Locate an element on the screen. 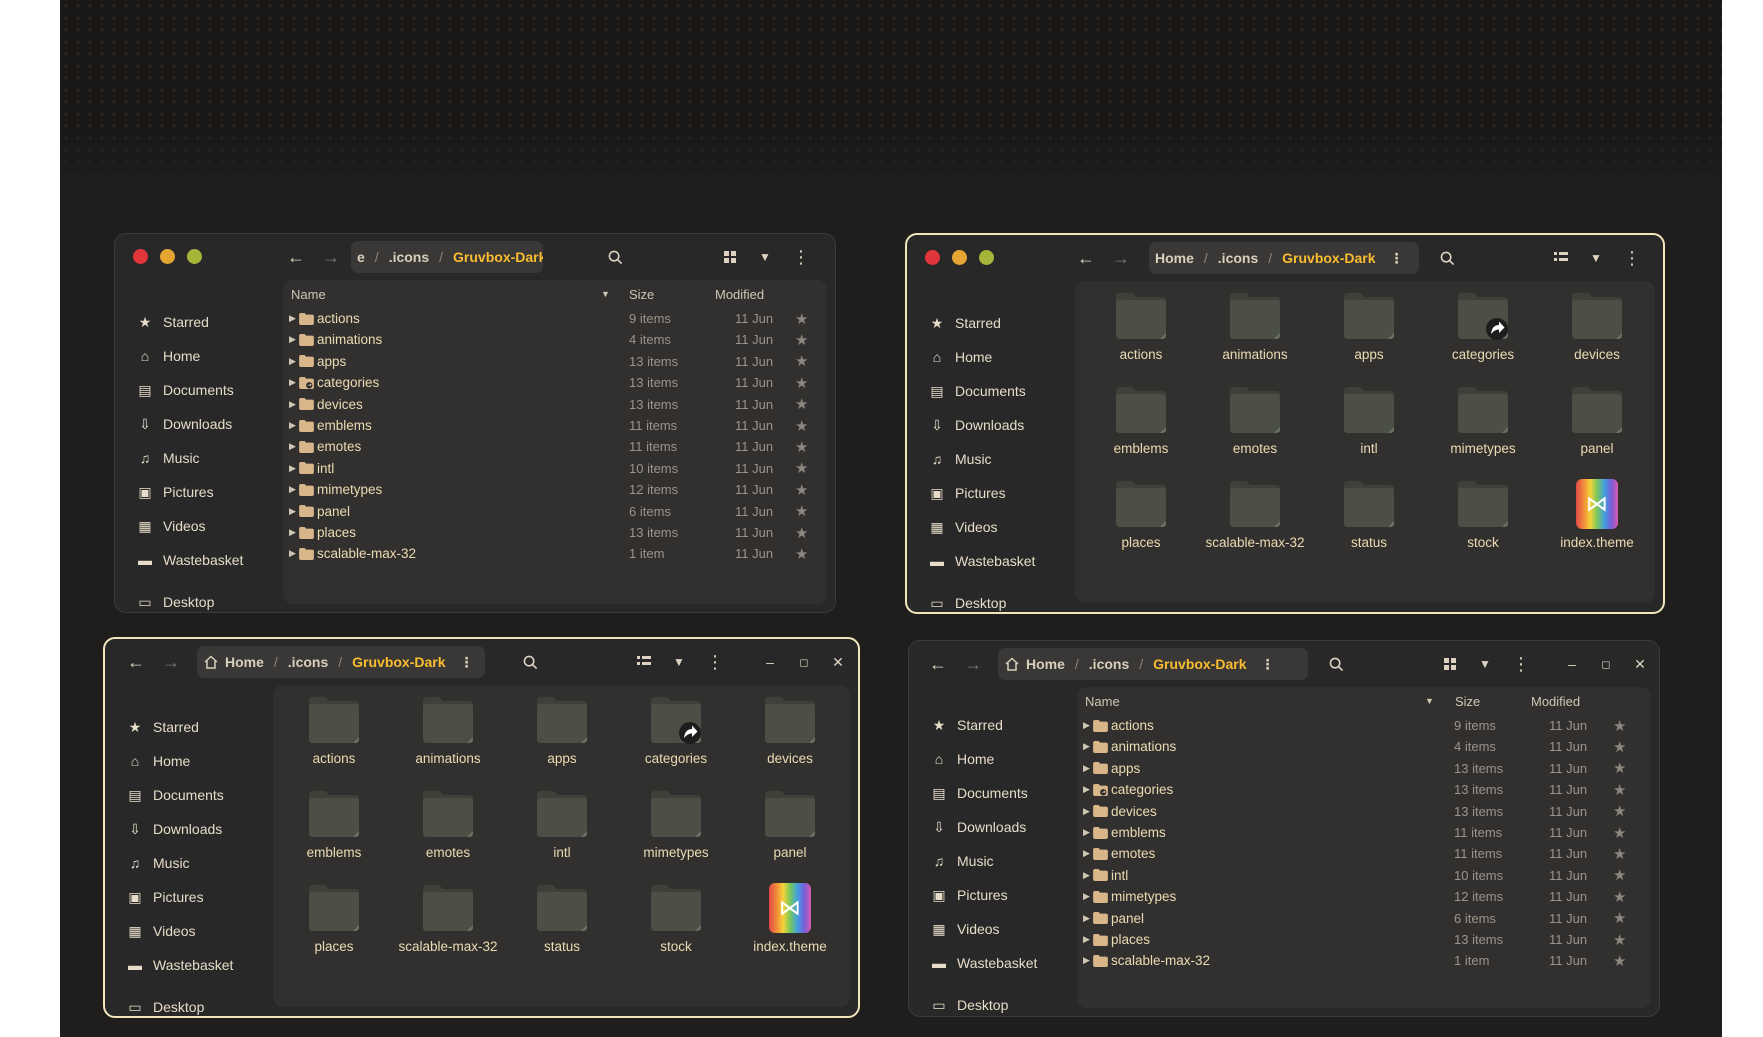 This screenshot has height=1037, width=1763. list-row-apps: ▶ apps 13 items 11 Jun ★ is located at coordinates (1364, 768).